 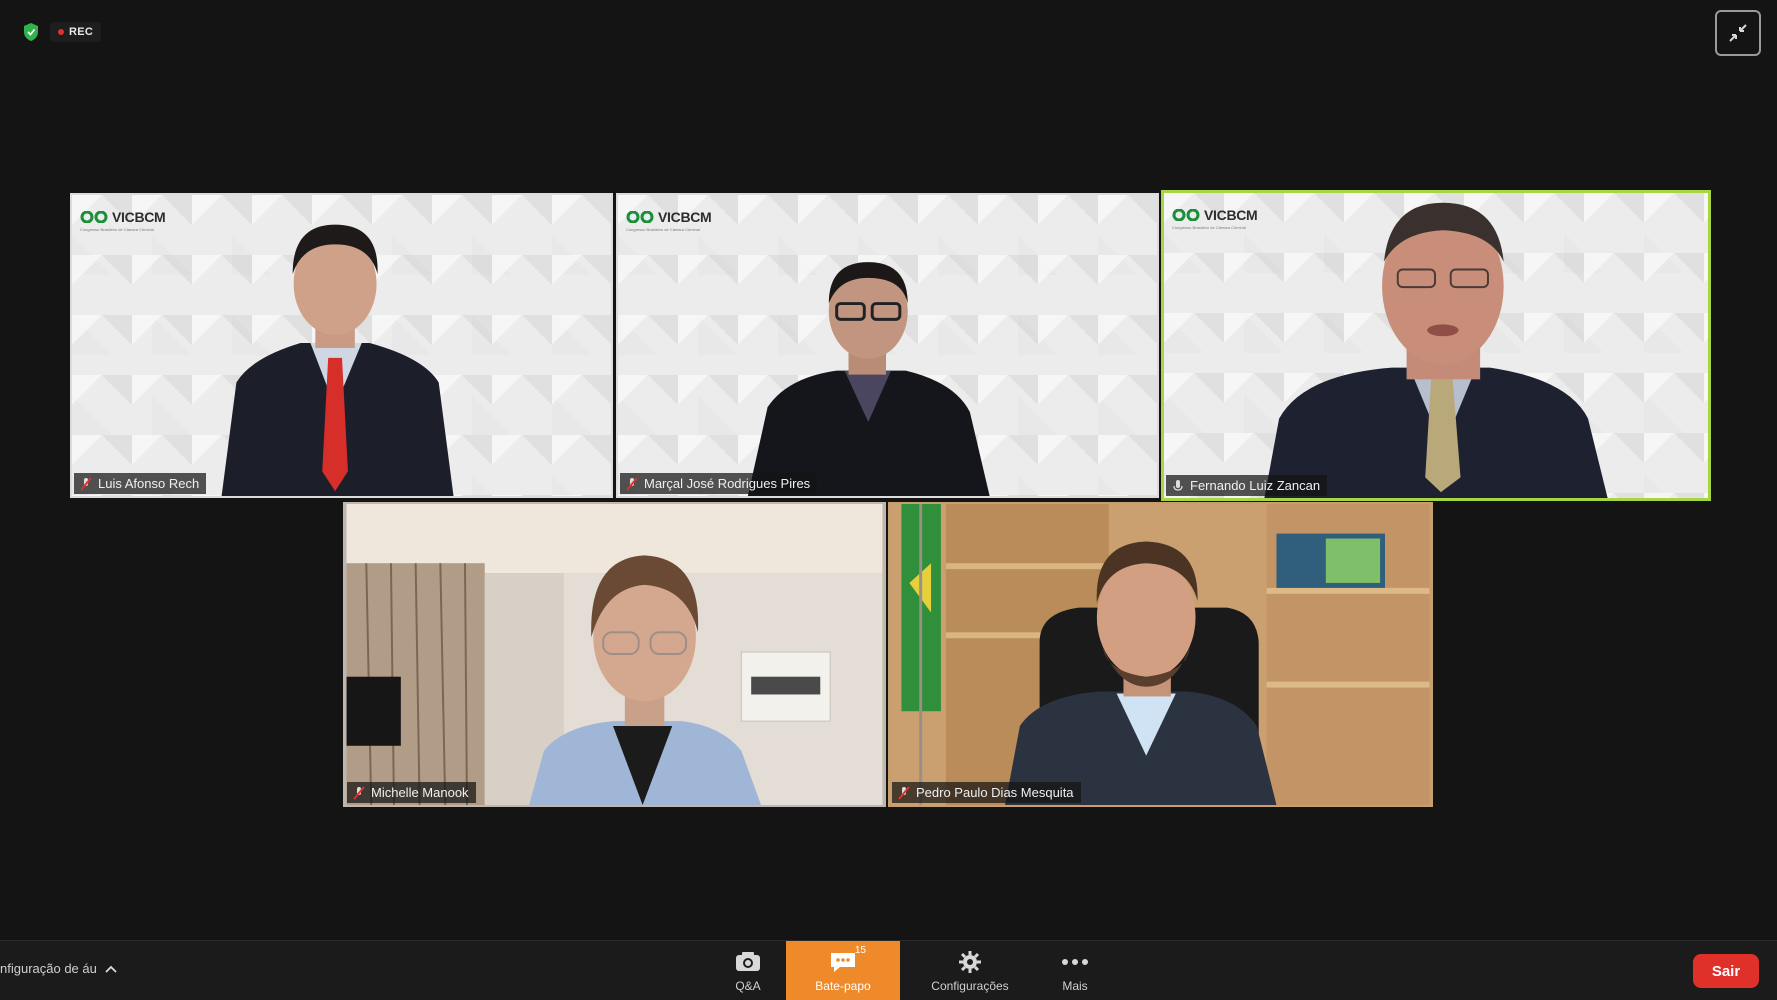 I want to click on participant-name: Marçal José Rodrigues Pires, so click(x=727, y=483).